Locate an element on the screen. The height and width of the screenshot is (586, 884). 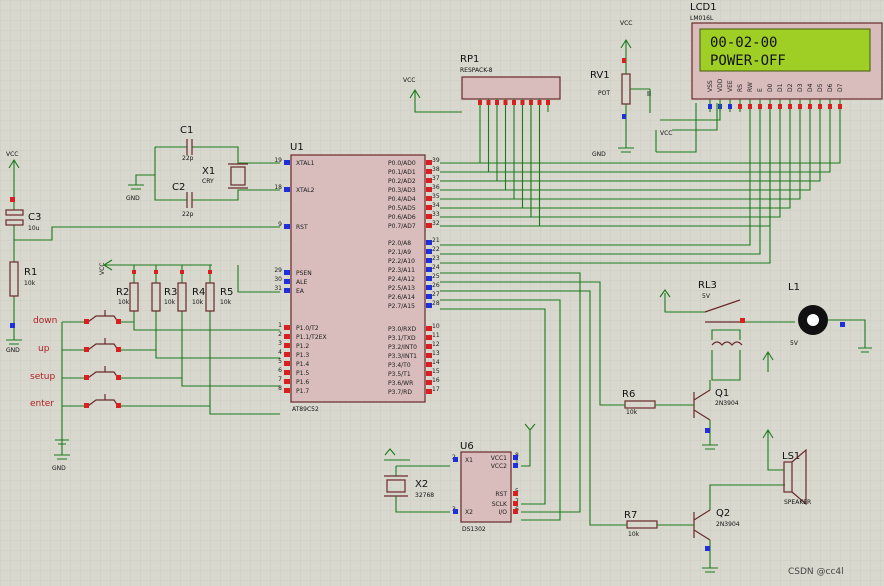
u6-ref: U6 is located at coordinates (467, 446).